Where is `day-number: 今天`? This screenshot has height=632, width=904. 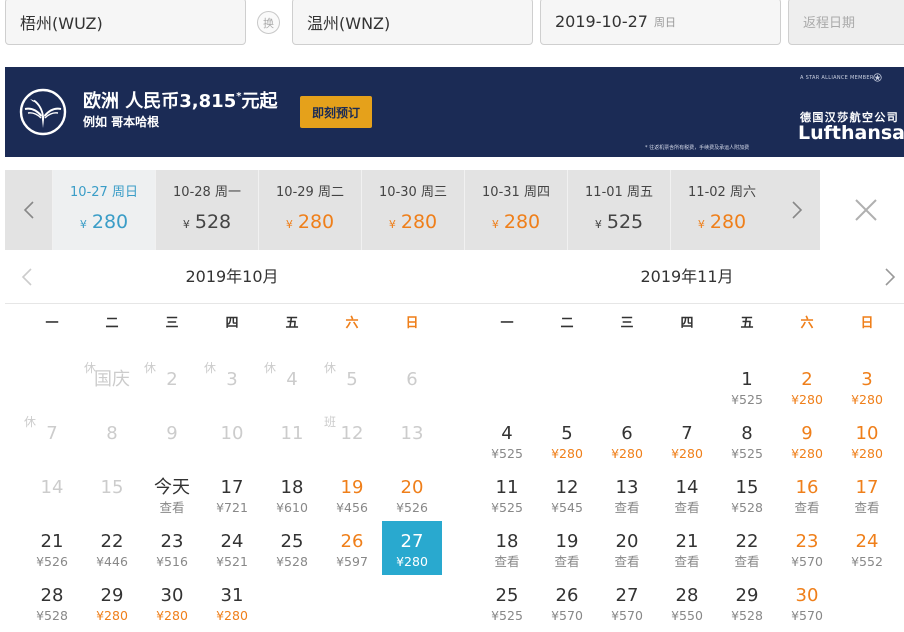
day-number: 今天 is located at coordinates (172, 487).